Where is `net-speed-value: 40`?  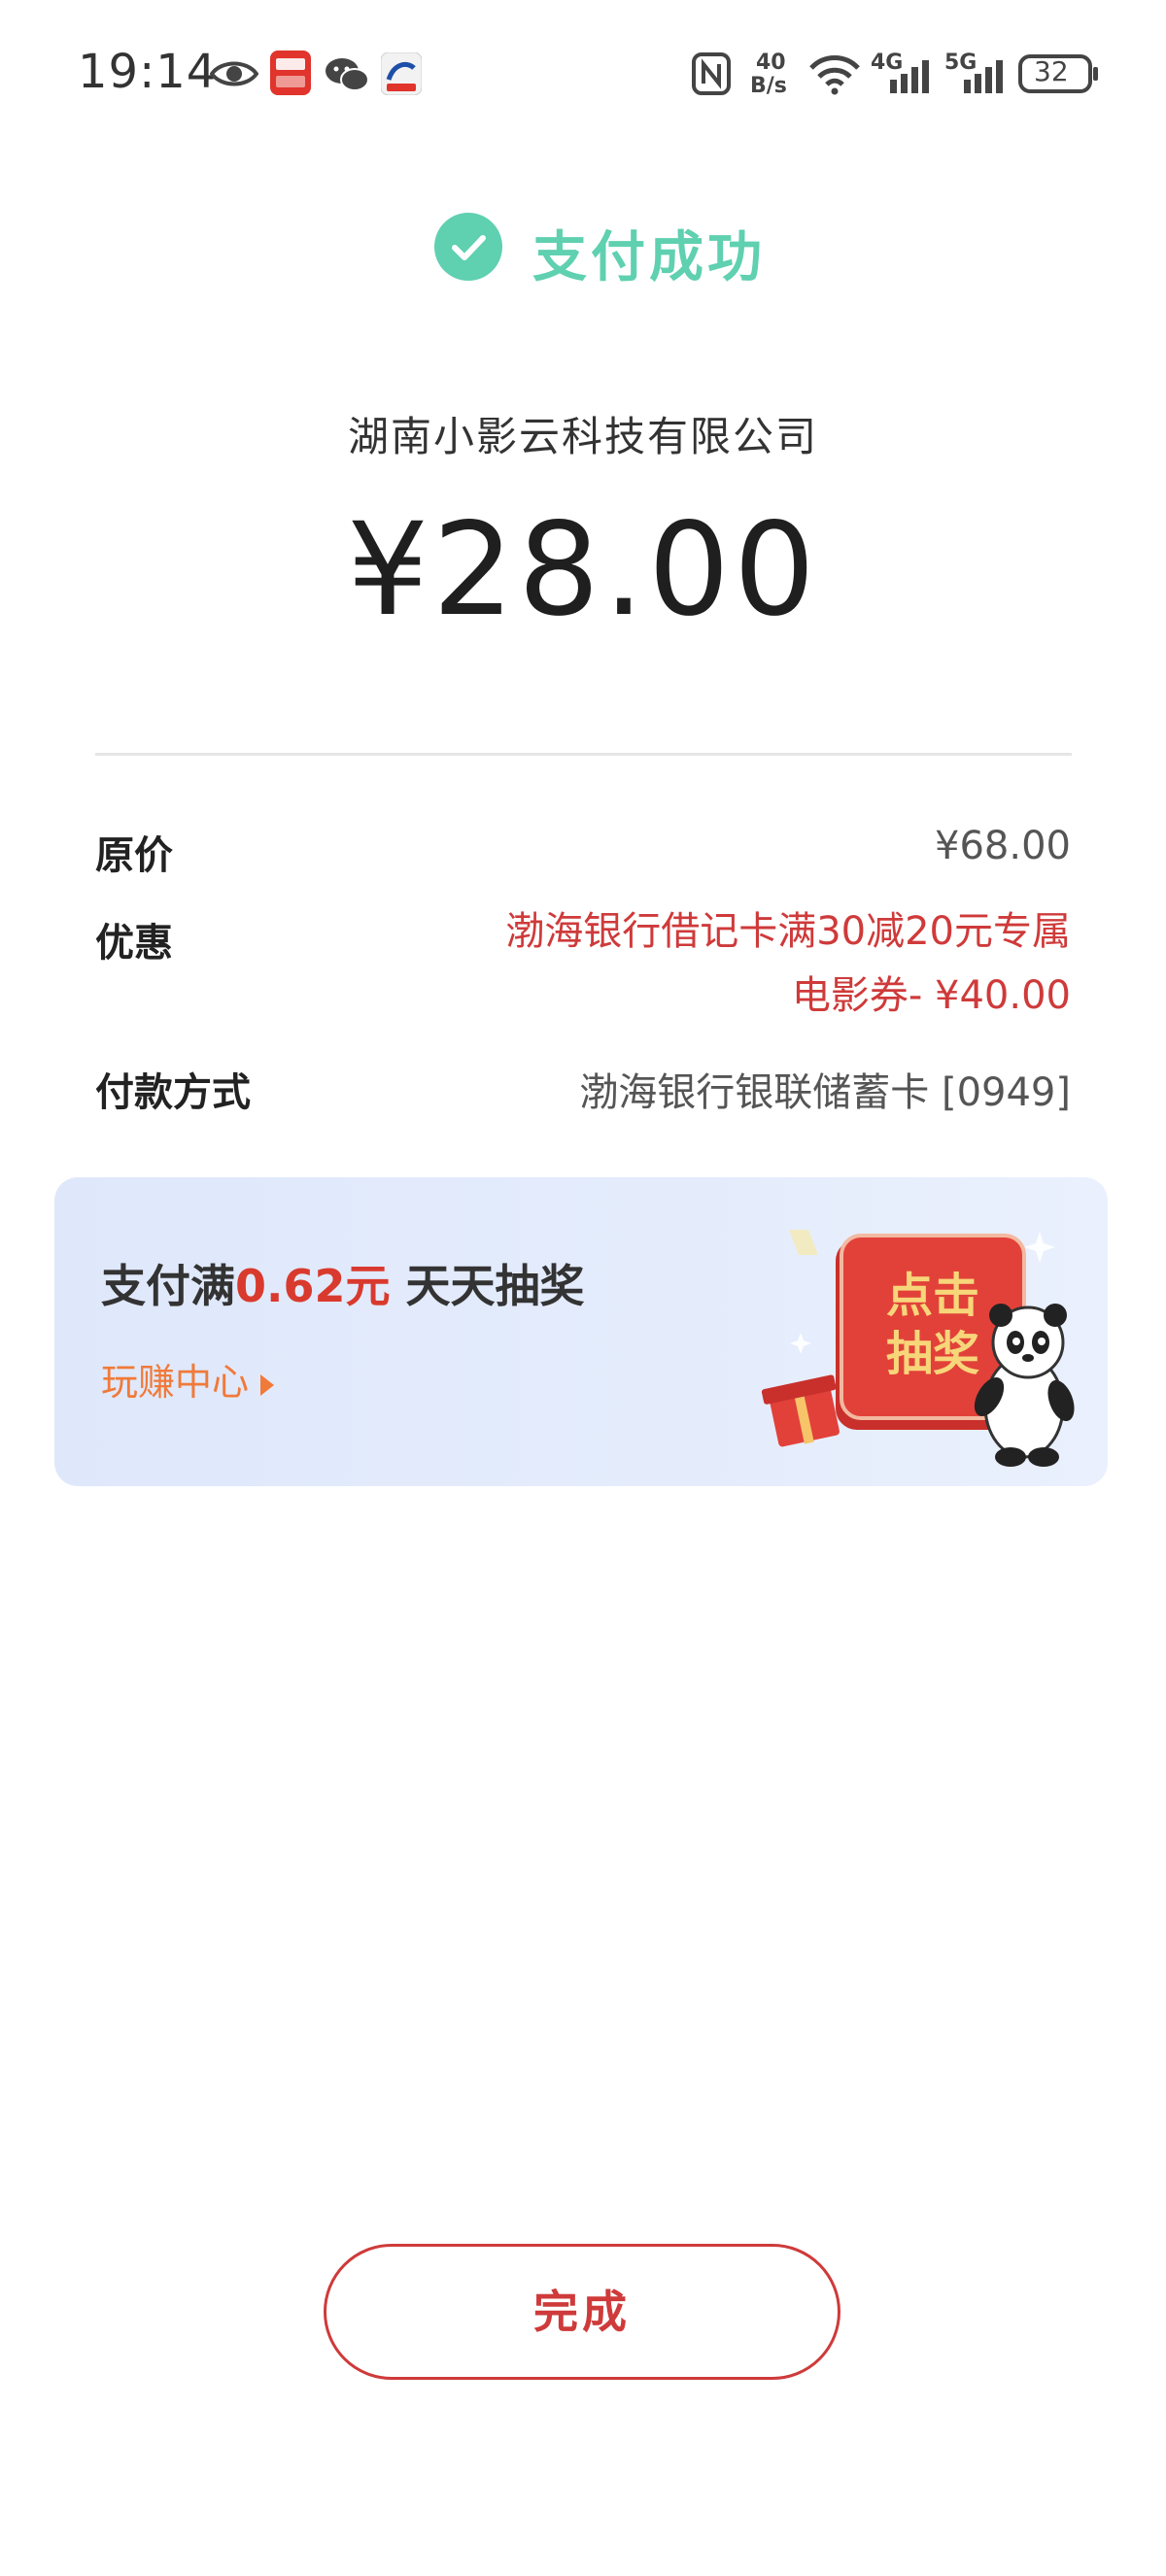 net-speed-value: 40 is located at coordinates (771, 63).